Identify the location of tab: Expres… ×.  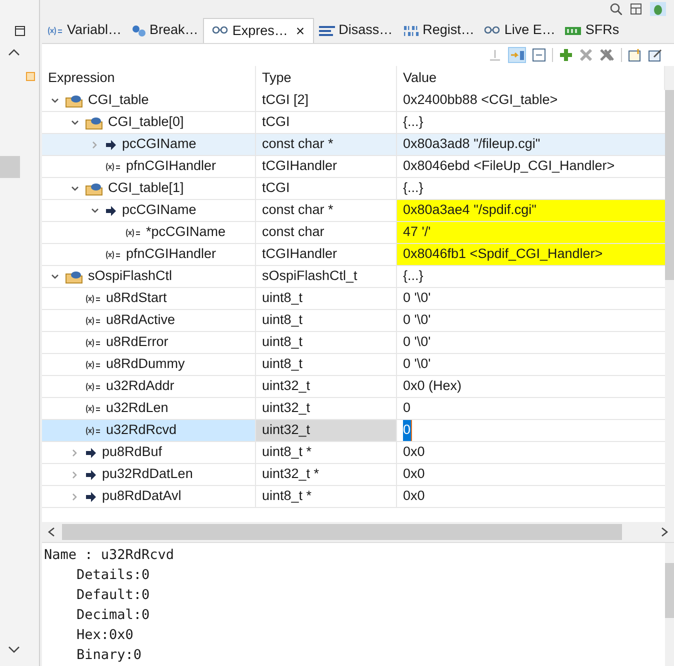
(258, 30).